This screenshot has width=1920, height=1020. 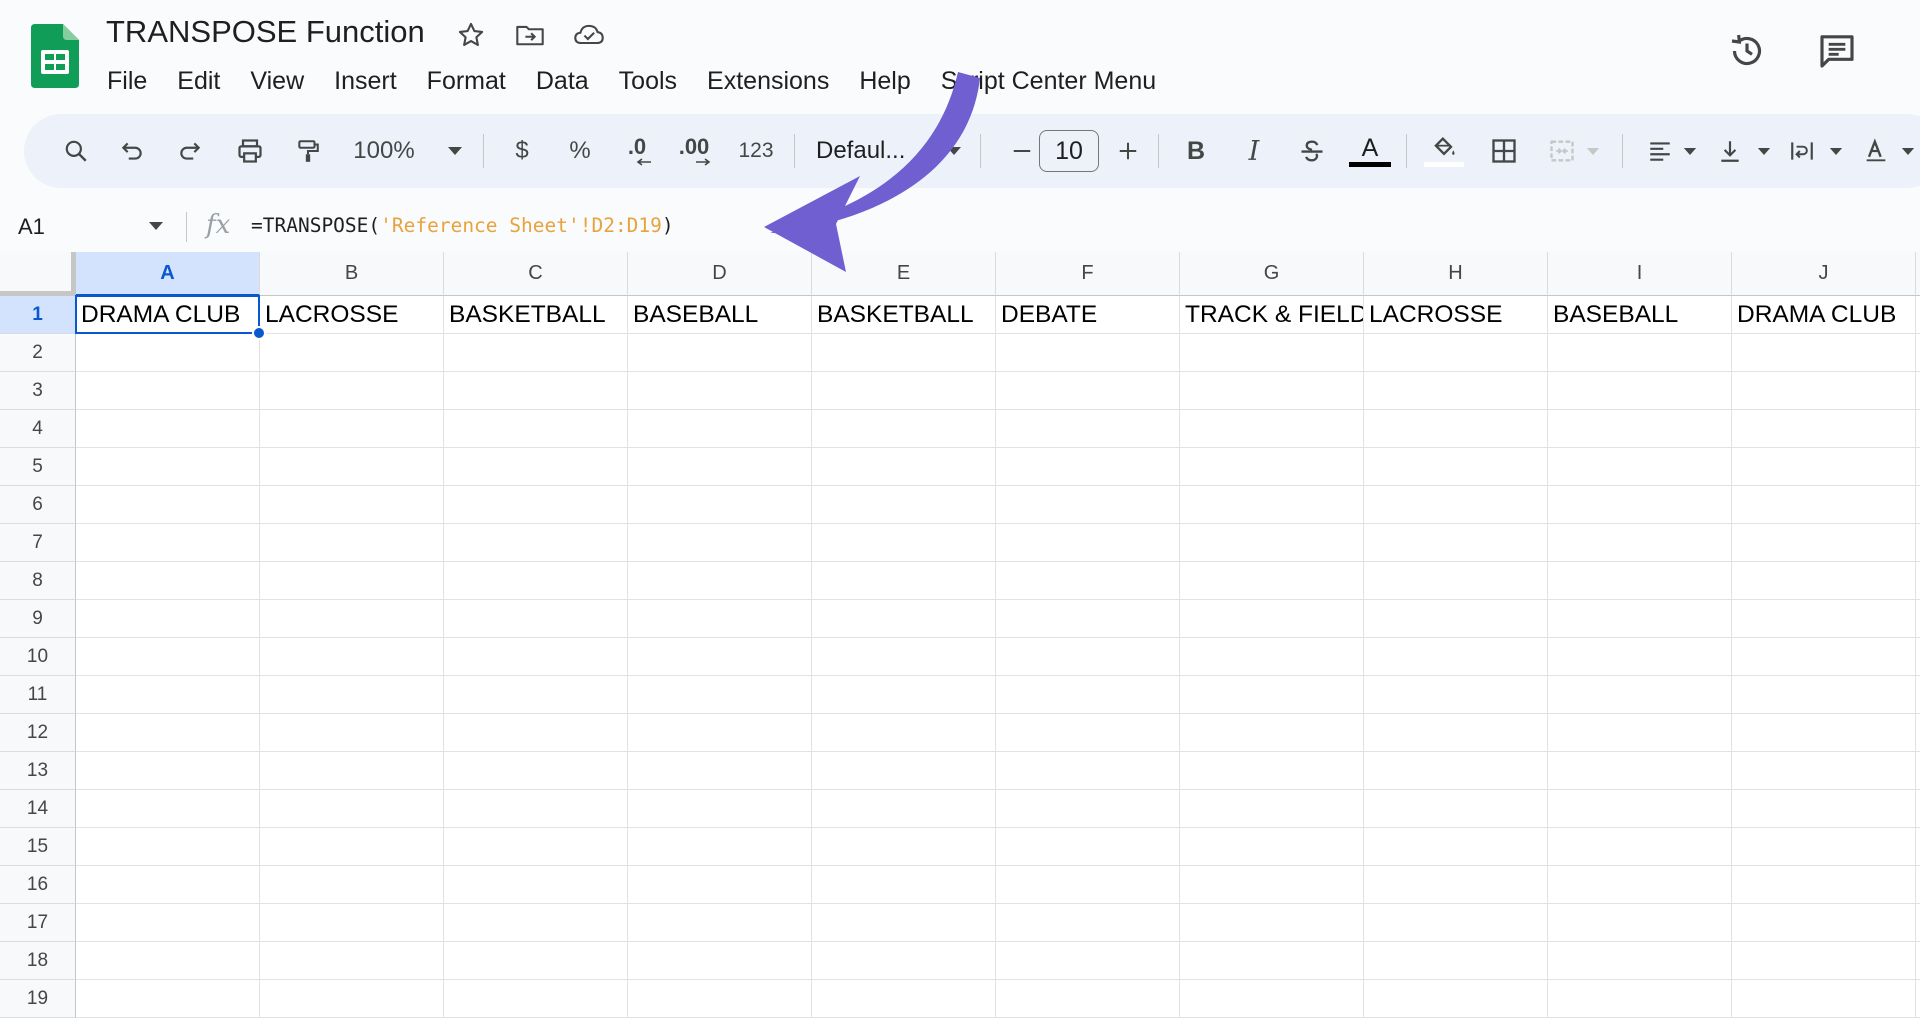 What do you see at coordinates (536, 695) in the screenshot?
I see `cell-c11` at bounding box center [536, 695].